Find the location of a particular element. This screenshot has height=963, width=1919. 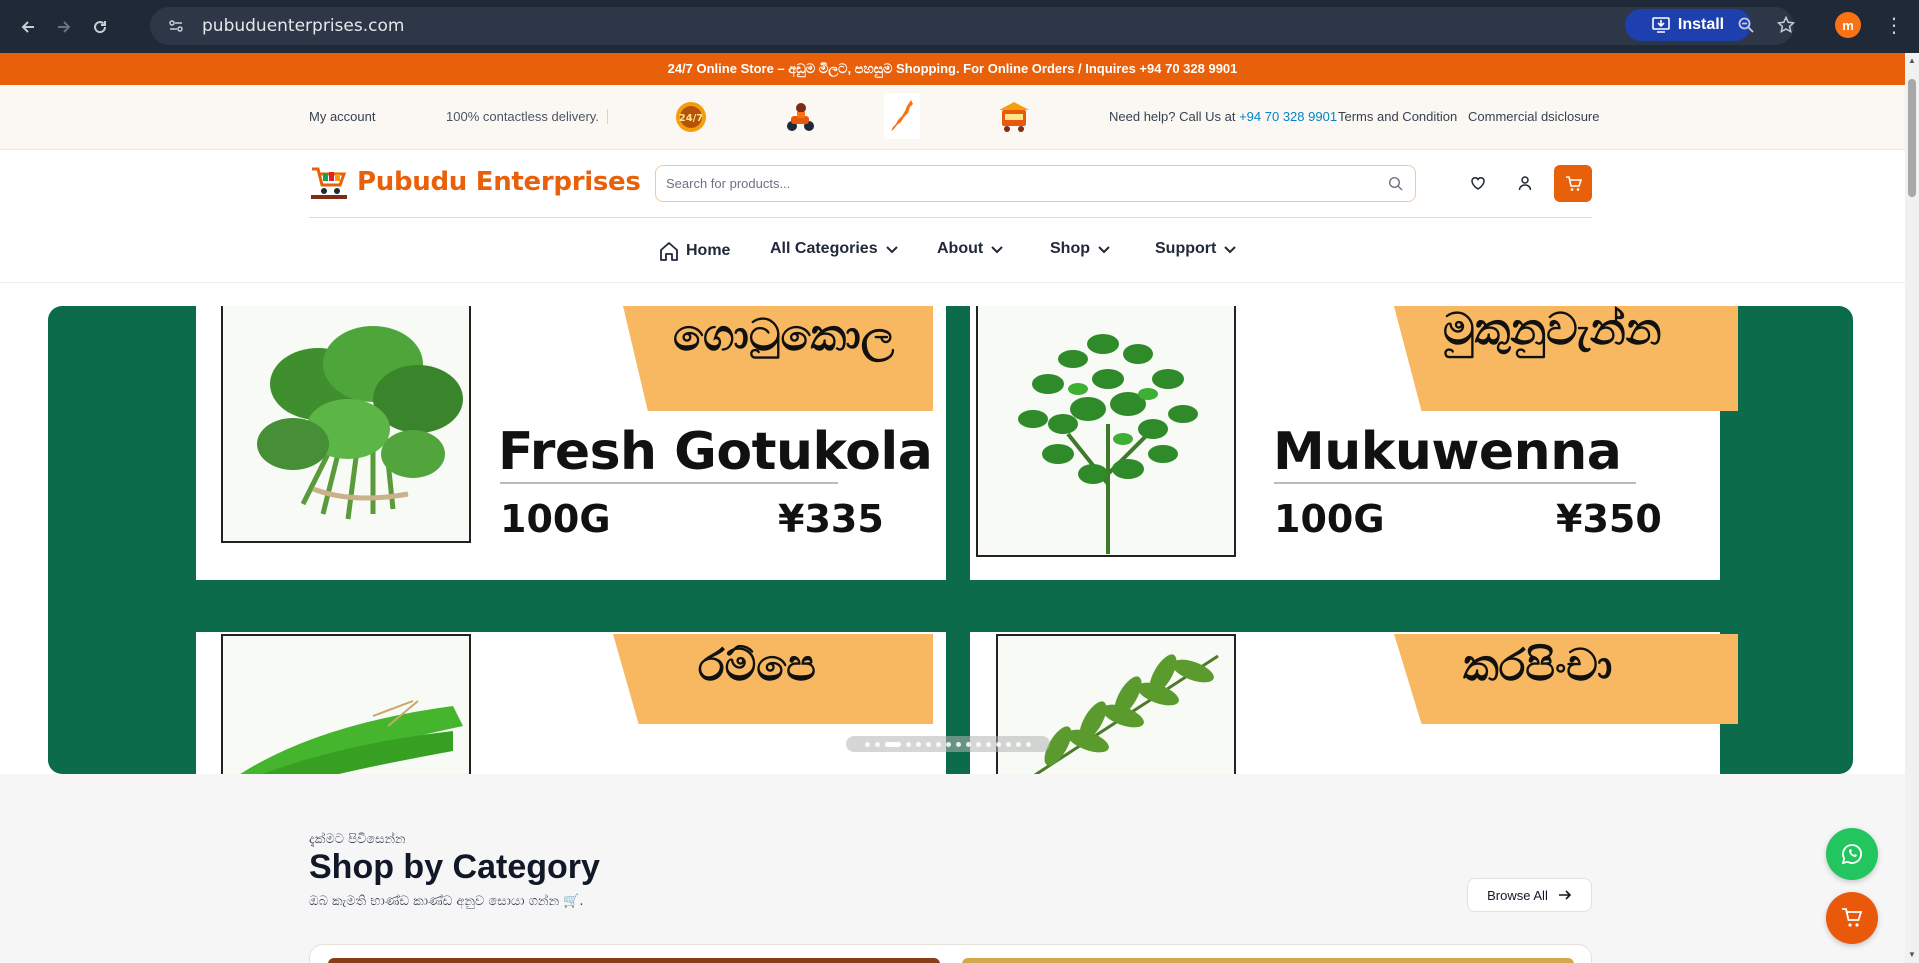

home-icon is located at coordinates (669, 251).